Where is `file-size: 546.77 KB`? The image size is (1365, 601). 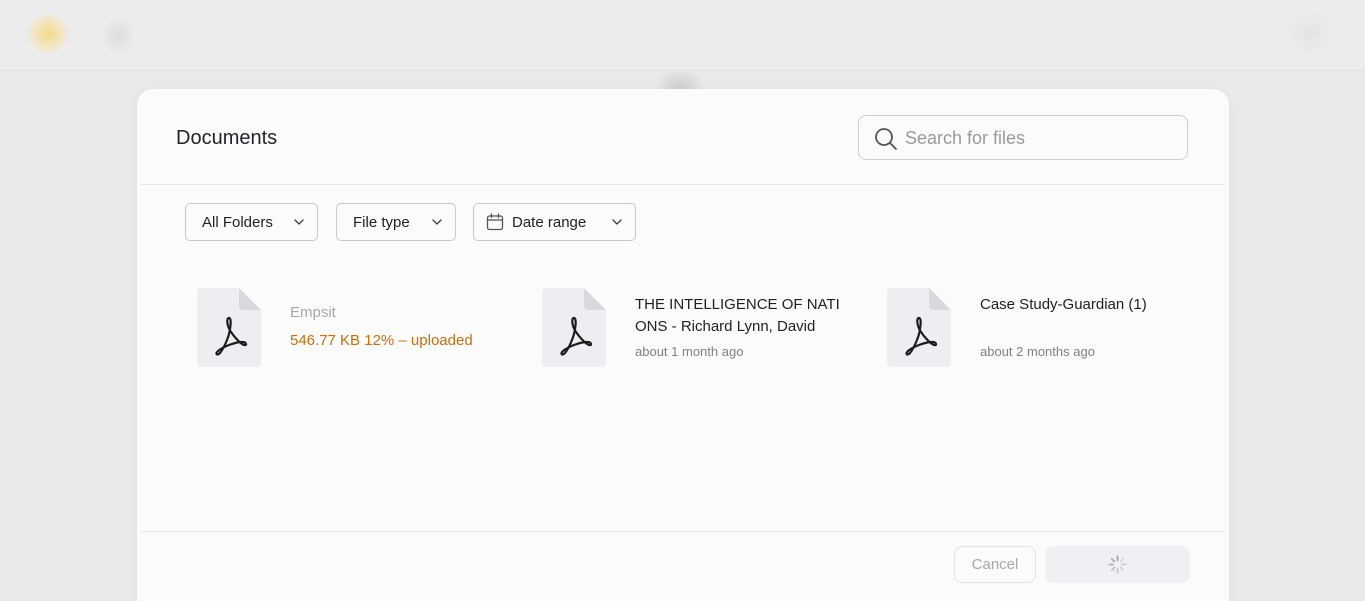
file-size: 546.77 KB is located at coordinates (325, 340).